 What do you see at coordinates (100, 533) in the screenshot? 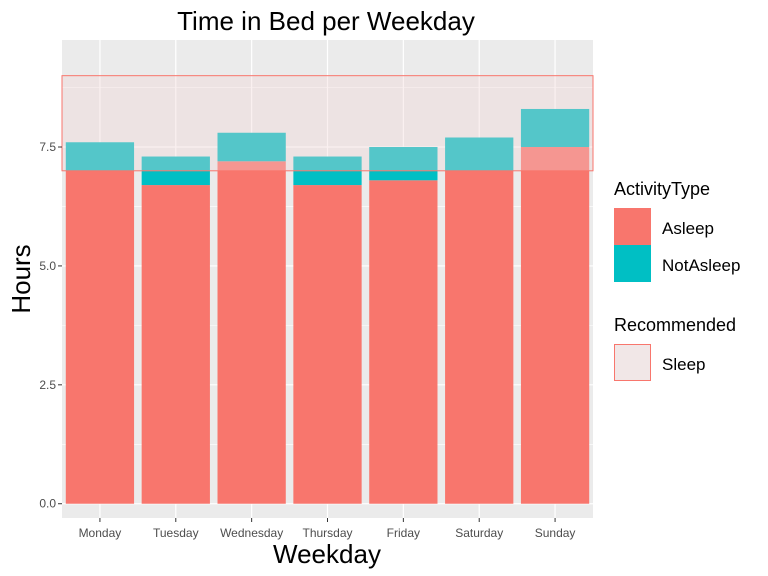
I see `x-tick-label: Monday` at bounding box center [100, 533].